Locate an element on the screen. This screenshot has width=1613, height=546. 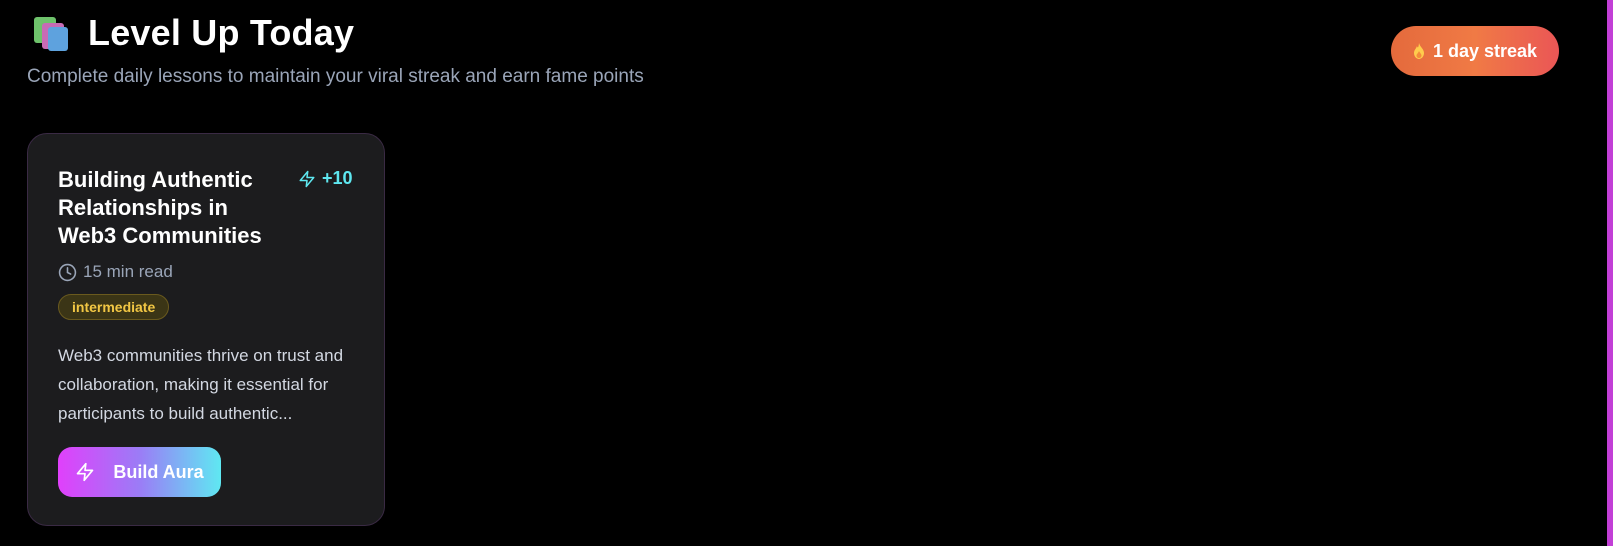
flame-icon is located at coordinates (1418, 51).